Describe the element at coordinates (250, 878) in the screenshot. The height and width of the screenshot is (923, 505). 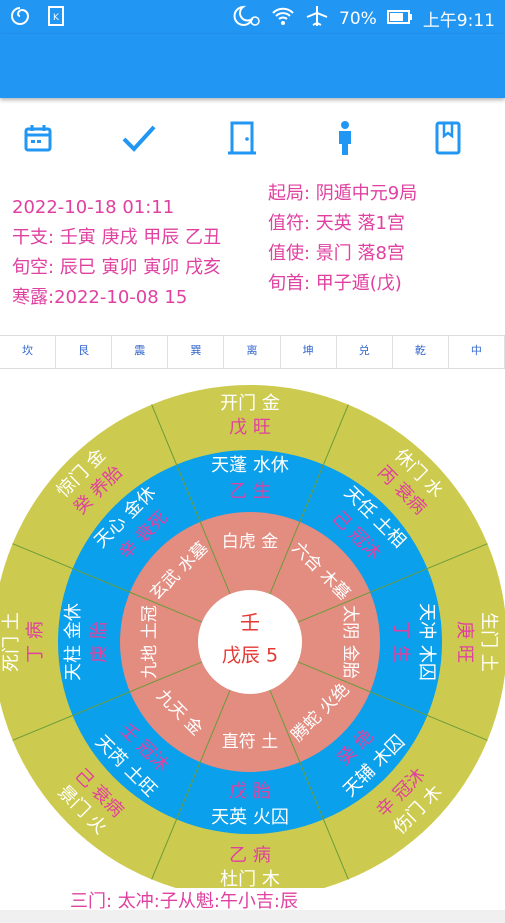
I see `palace-door-label: 杜门 木` at that location.